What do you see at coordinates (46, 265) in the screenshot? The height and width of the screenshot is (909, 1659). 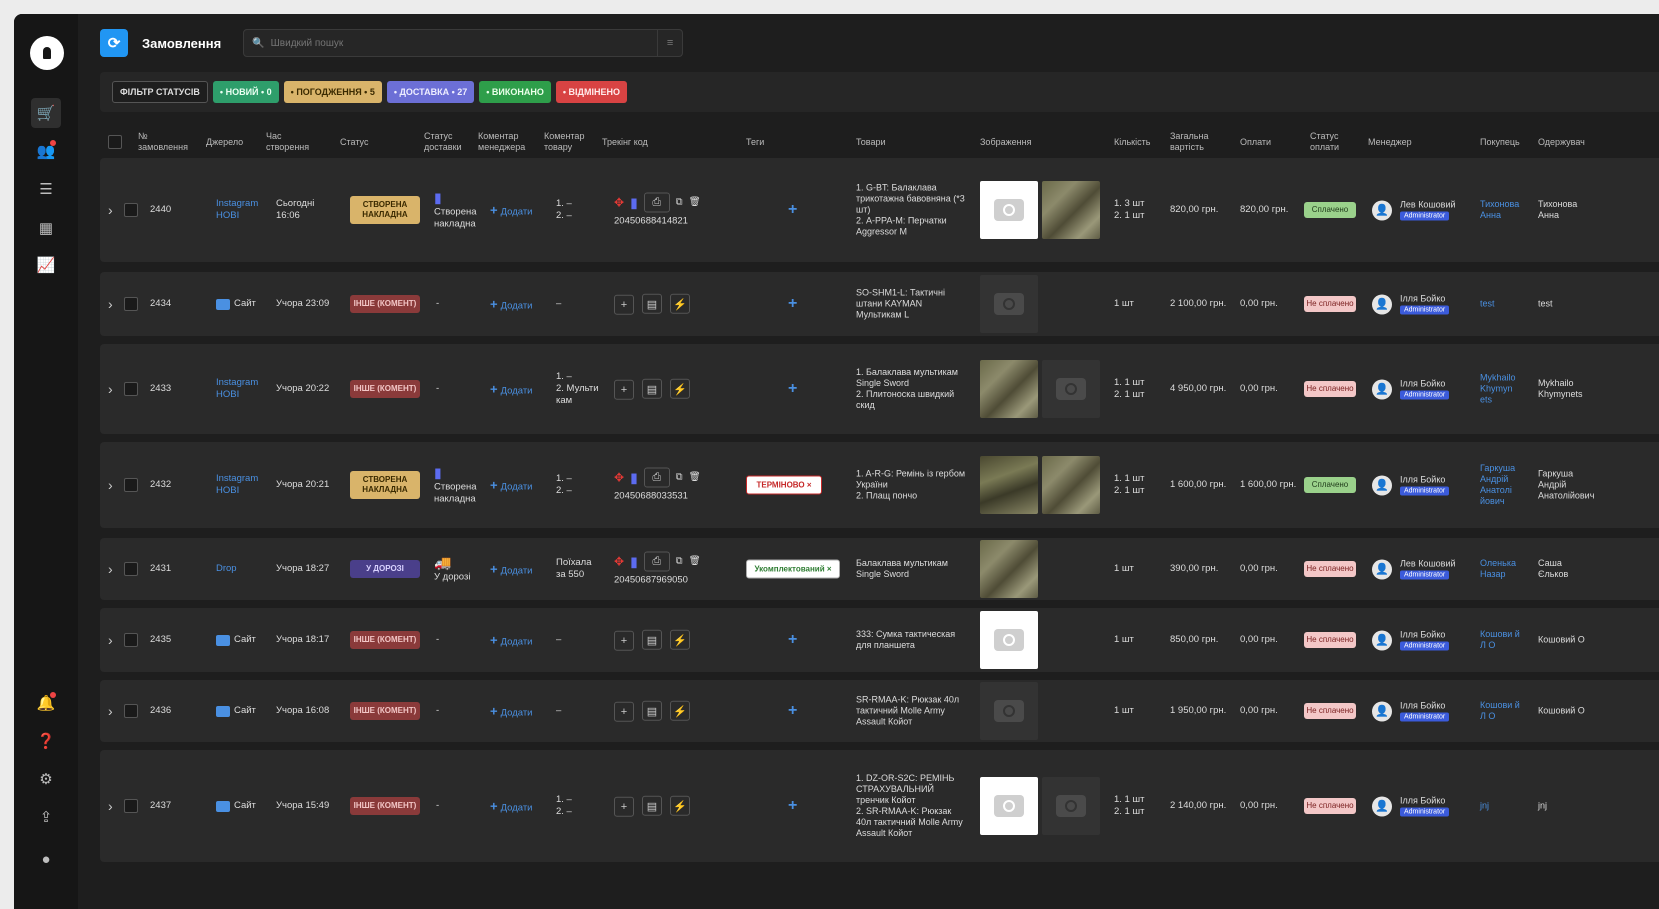 I see `chart-icon: 📈` at bounding box center [46, 265].